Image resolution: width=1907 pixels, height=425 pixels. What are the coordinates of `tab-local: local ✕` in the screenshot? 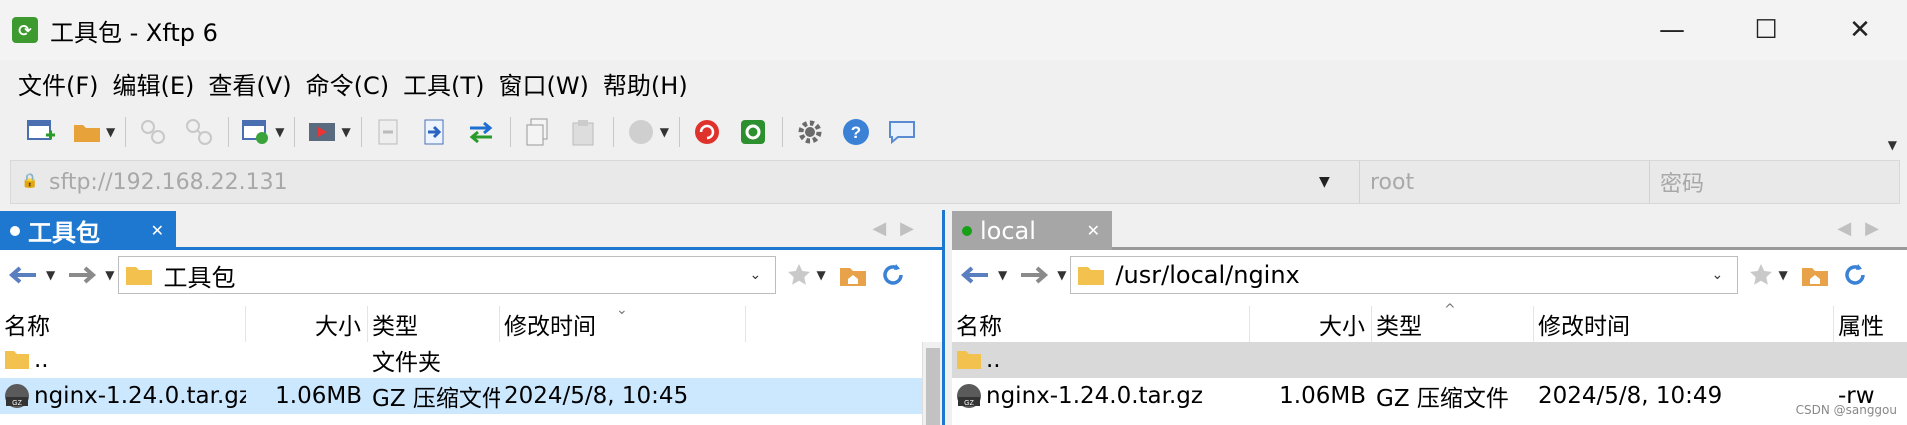 It's located at (1032, 230).